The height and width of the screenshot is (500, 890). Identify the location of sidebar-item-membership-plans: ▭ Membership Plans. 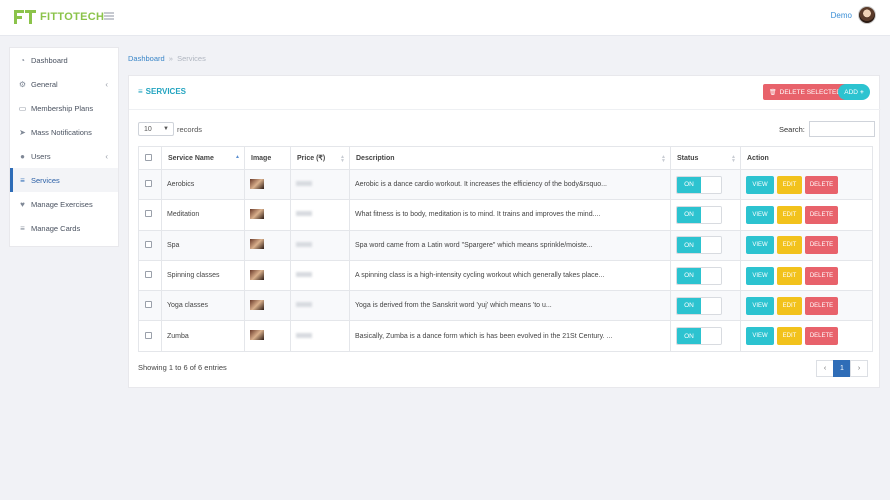
(64, 108).